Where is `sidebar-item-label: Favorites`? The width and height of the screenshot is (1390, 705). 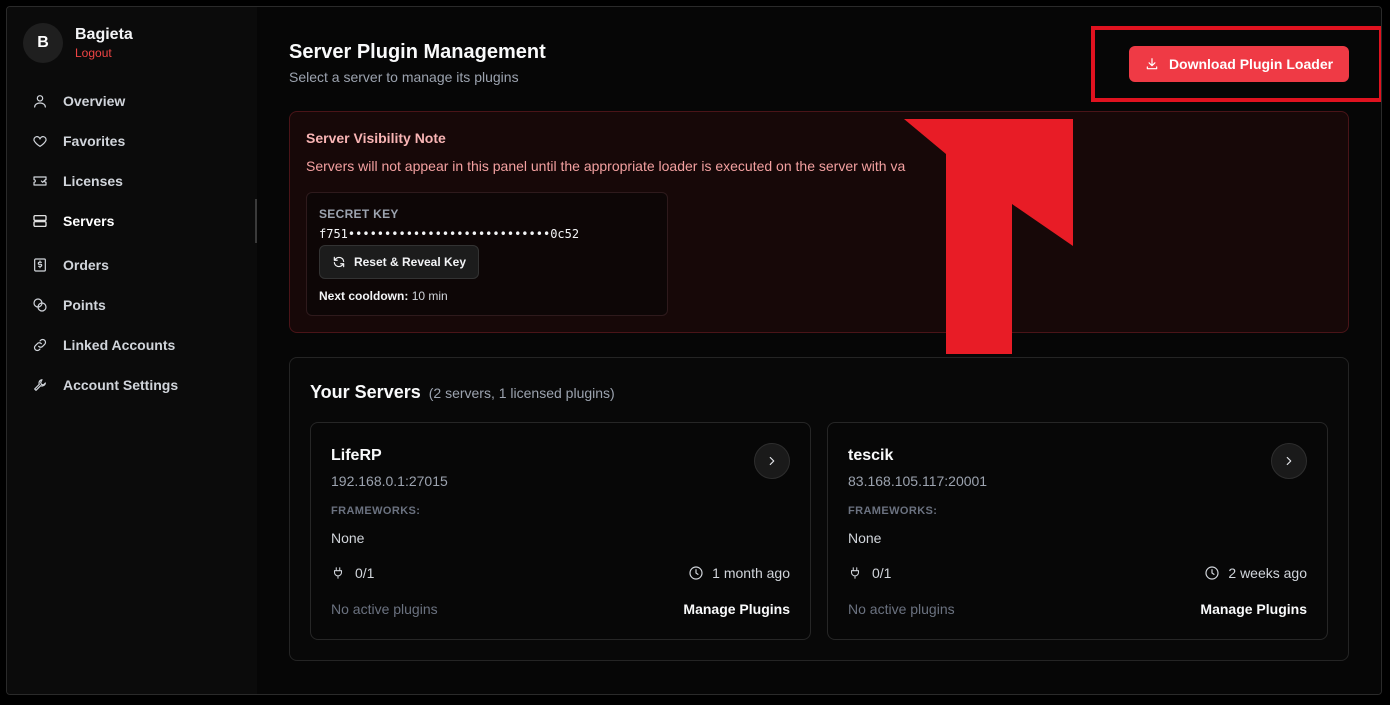
sidebar-item-label: Favorites is located at coordinates (94, 141).